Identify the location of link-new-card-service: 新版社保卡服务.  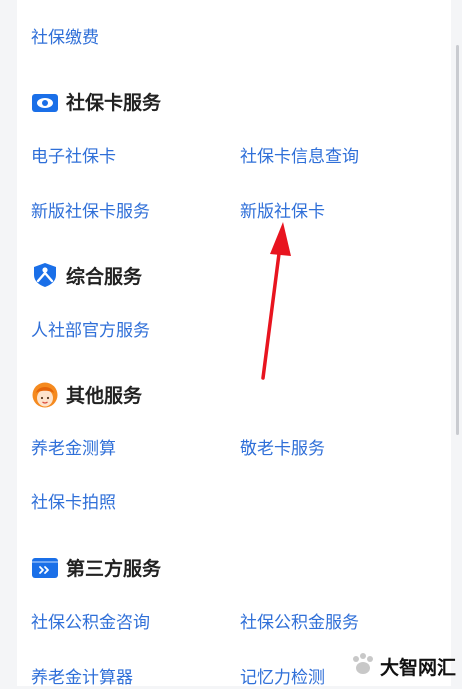
(90, 212).